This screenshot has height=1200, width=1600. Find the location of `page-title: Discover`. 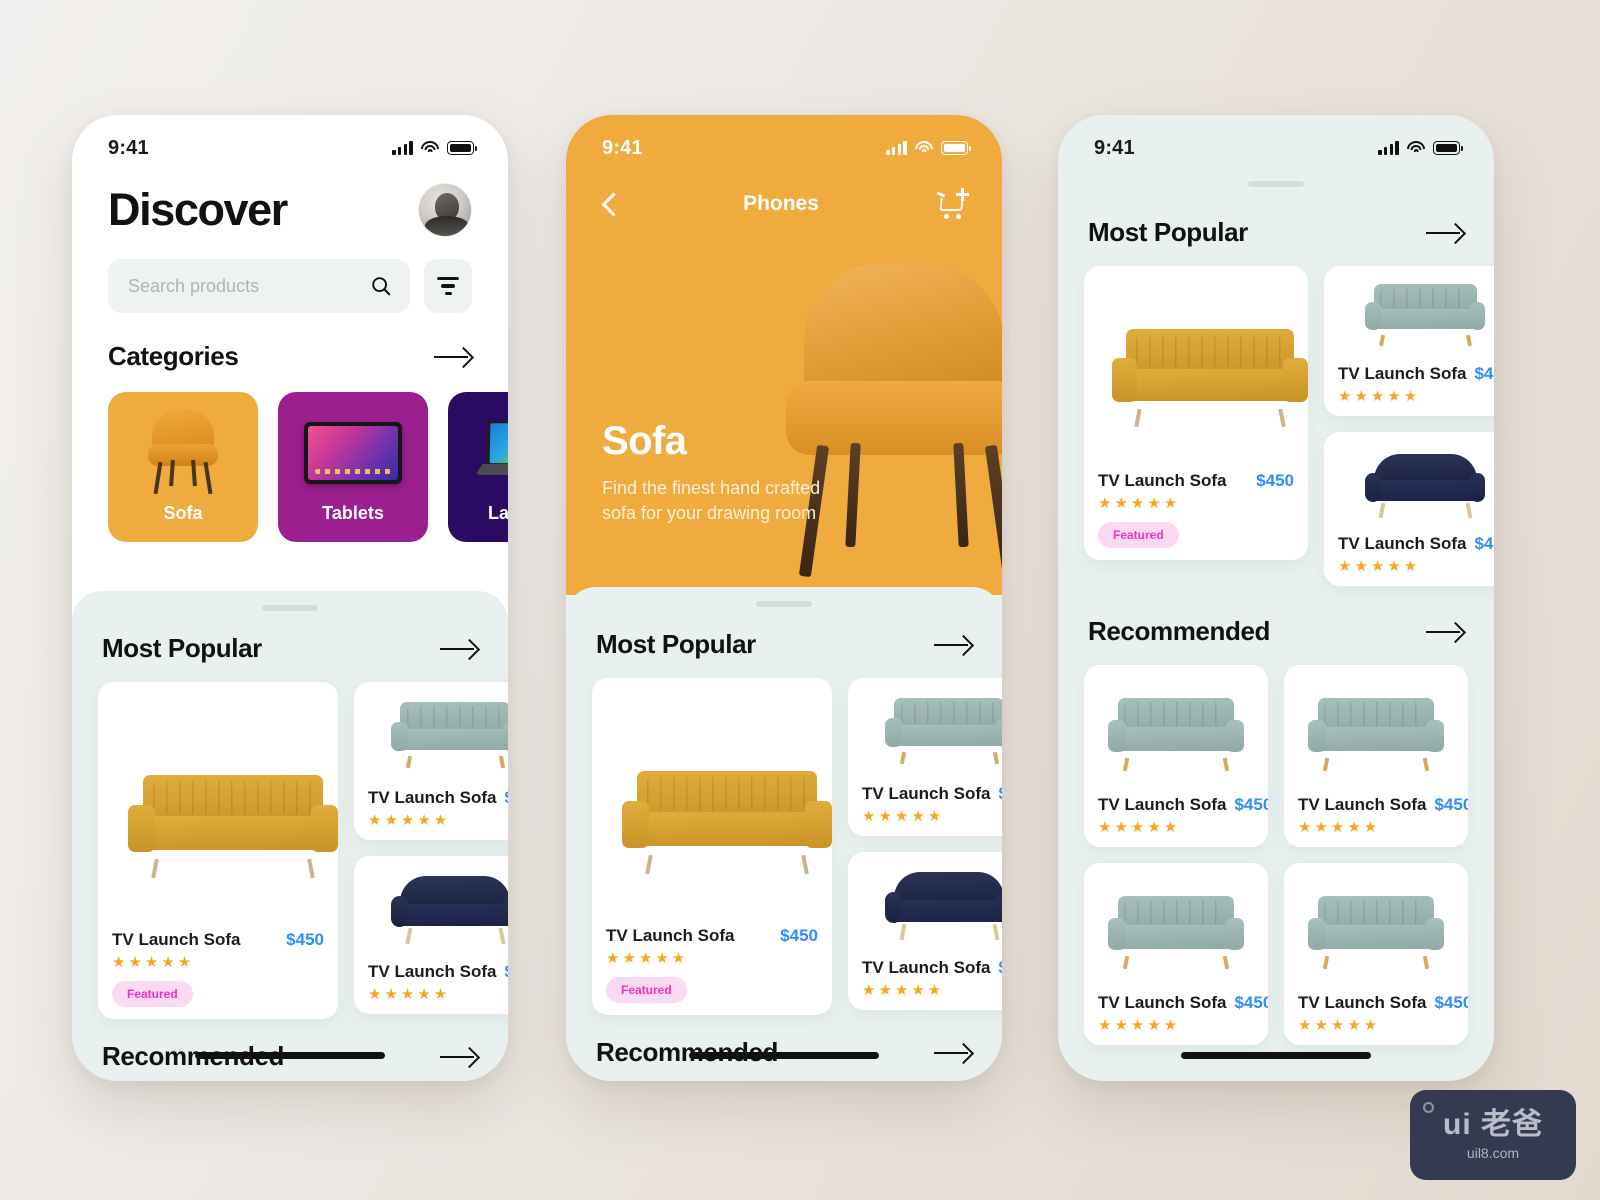

page-title: Discover is located at coordinates (198, 209).